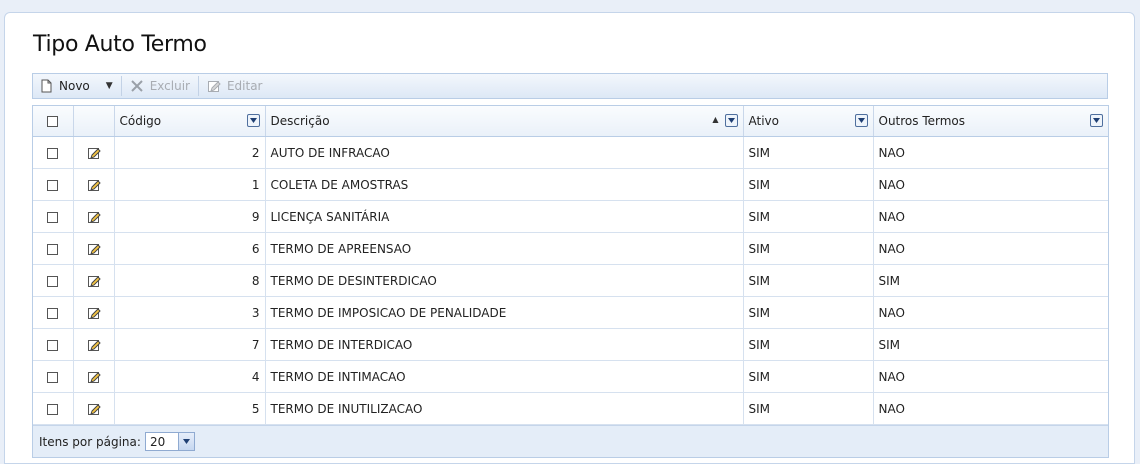 The width and height of the screenshot is (1140, 464). What do you see at coordinates (90, 441) in the screenshot?
I see `page-size-label: Itens por página:` at bounding box center [90, 441].